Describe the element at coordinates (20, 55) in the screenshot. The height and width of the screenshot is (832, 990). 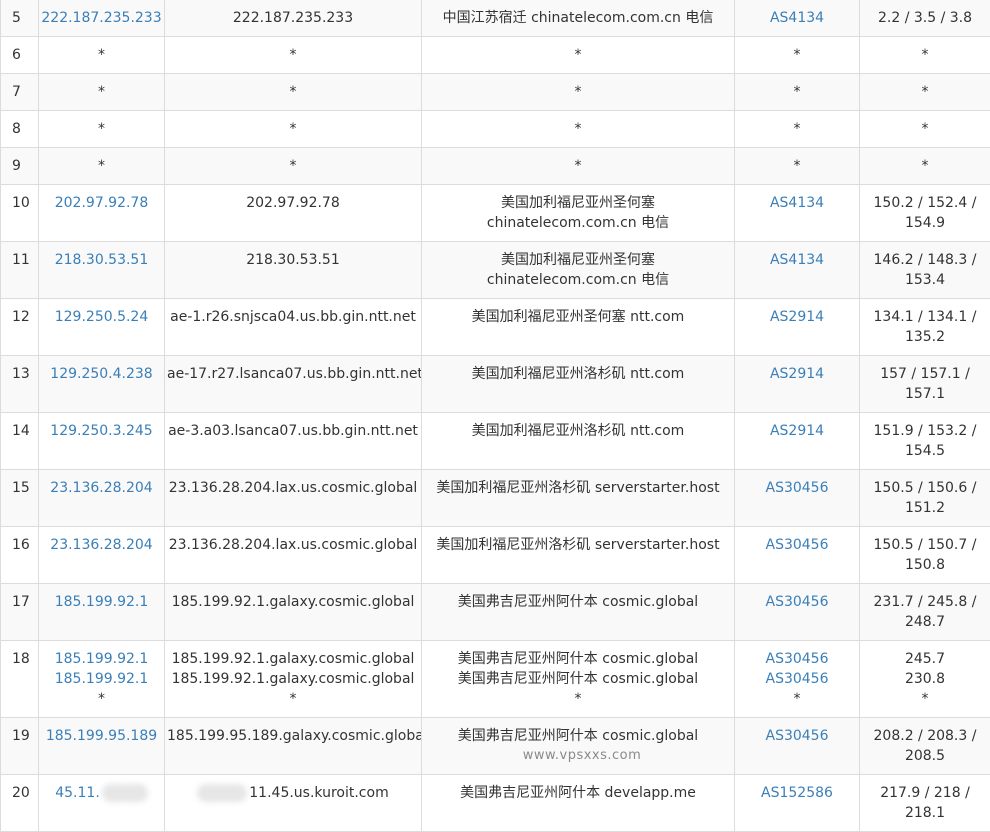
I see `hop-number: 6` at that location.